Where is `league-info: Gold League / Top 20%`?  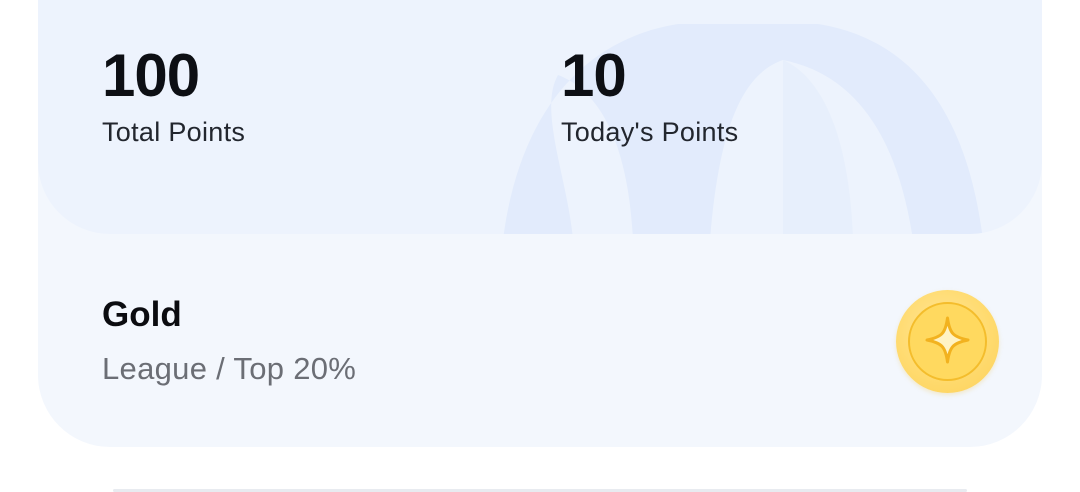
league-info: Gold League / Top 20% is located at coordinates (229, 341).